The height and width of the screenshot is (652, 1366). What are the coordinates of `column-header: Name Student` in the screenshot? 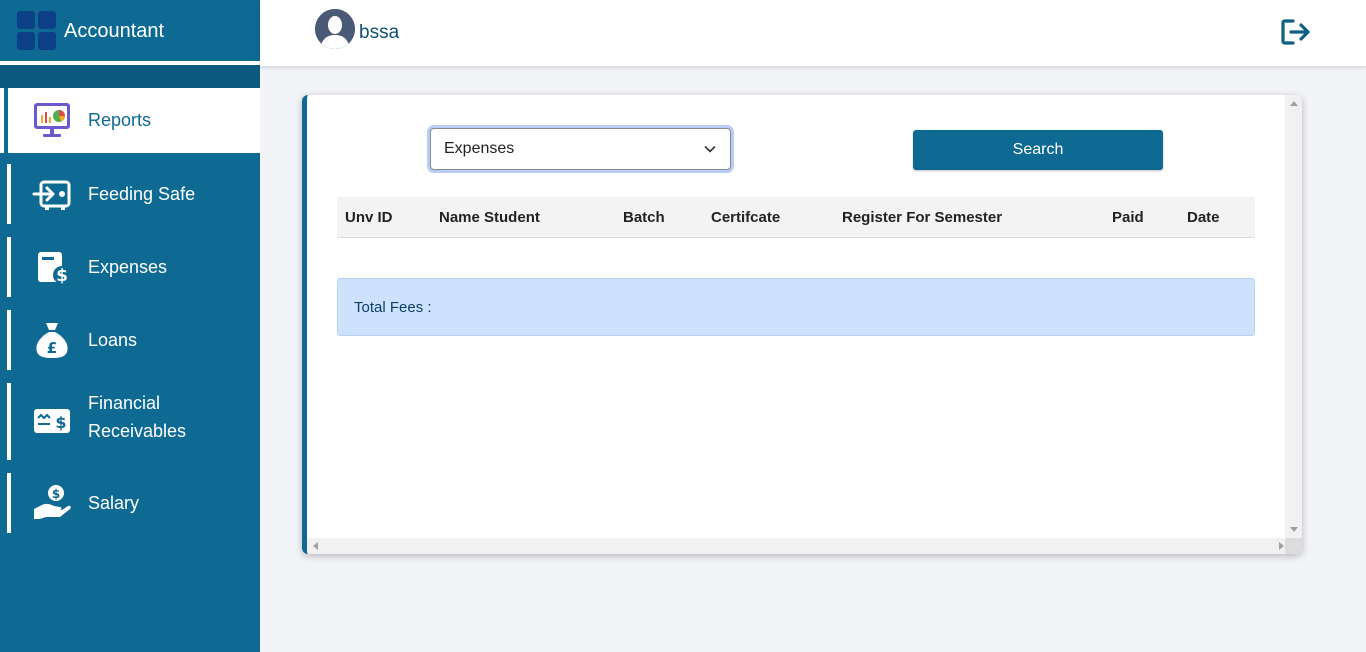 It's located at (489, 217).